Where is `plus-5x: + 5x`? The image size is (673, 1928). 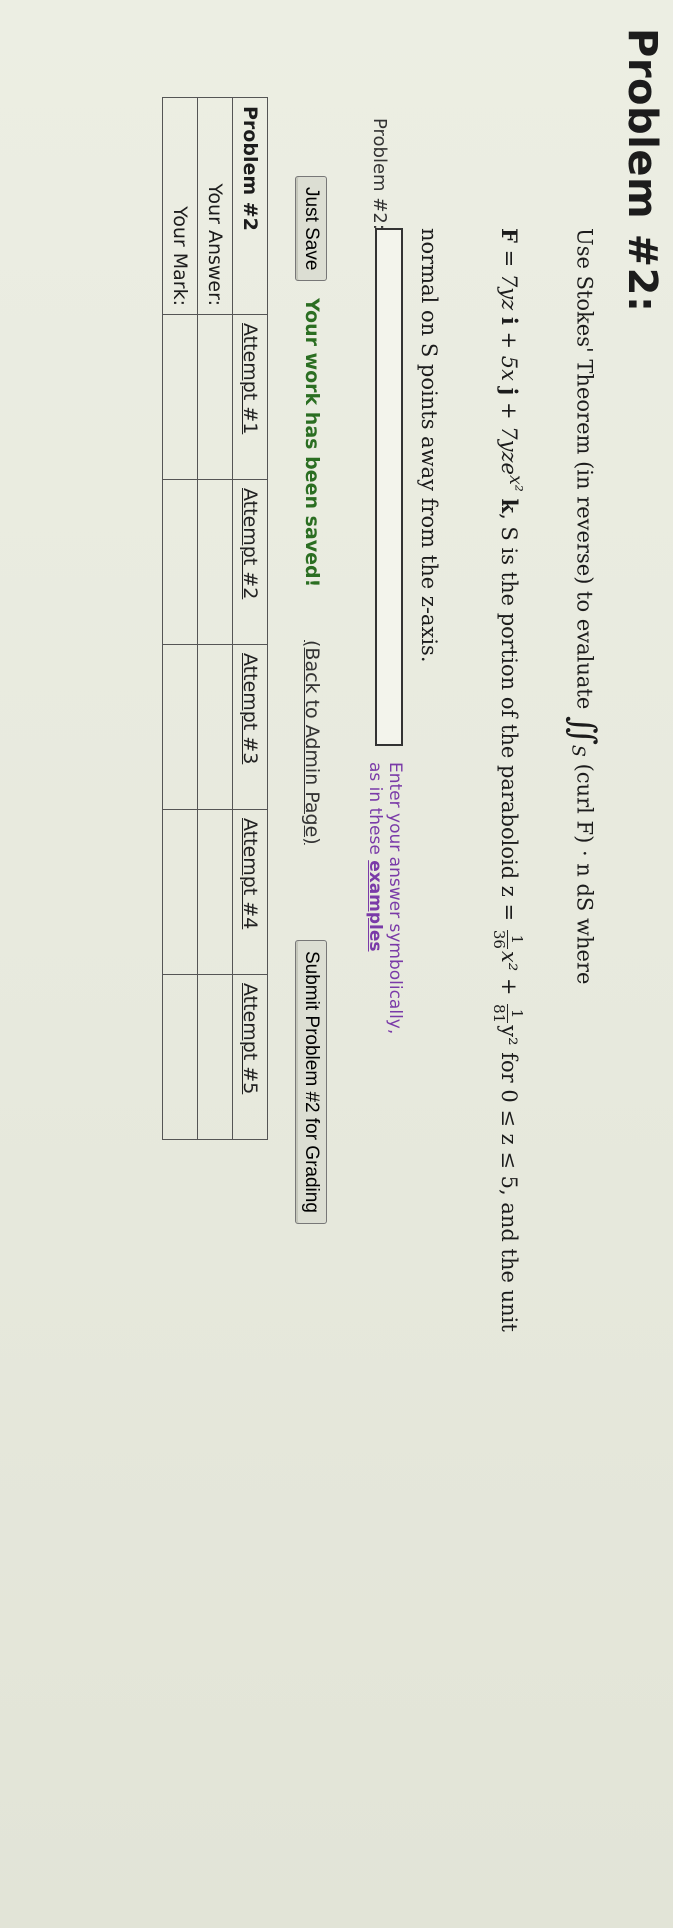
plus-5x: + 5x is located at coordinates (509, 356).